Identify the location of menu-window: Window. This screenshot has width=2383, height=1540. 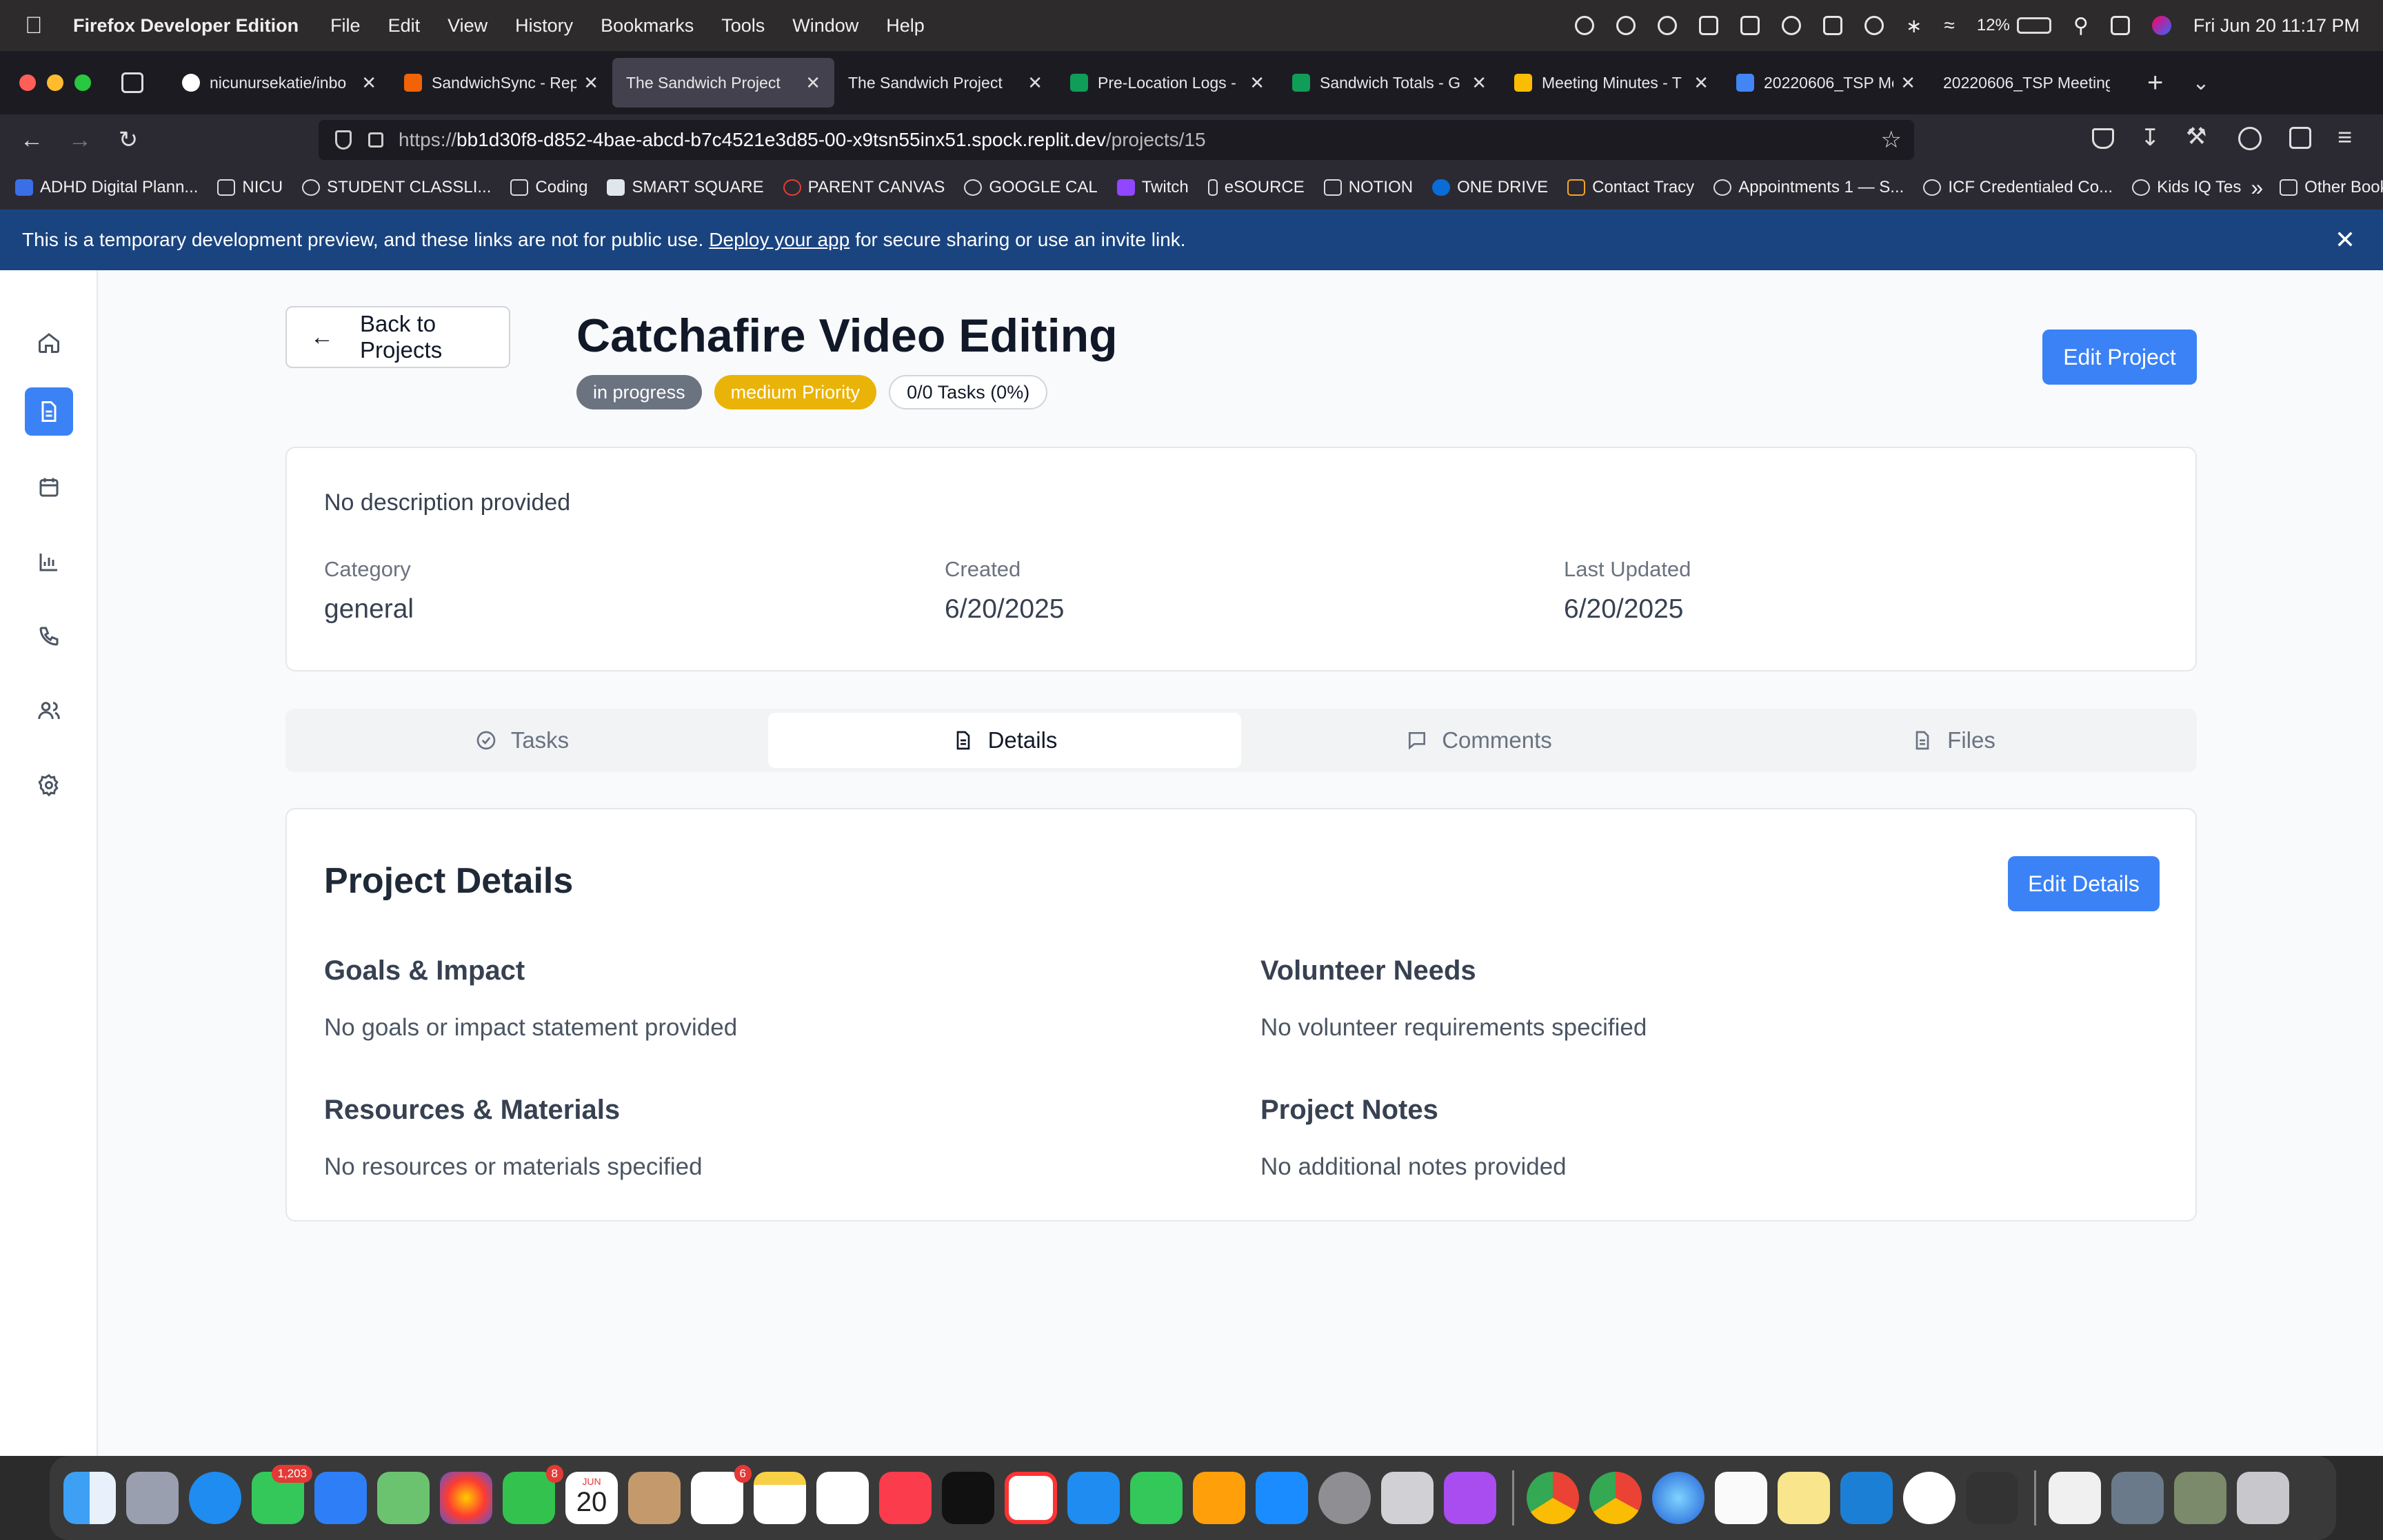
(825, 26).